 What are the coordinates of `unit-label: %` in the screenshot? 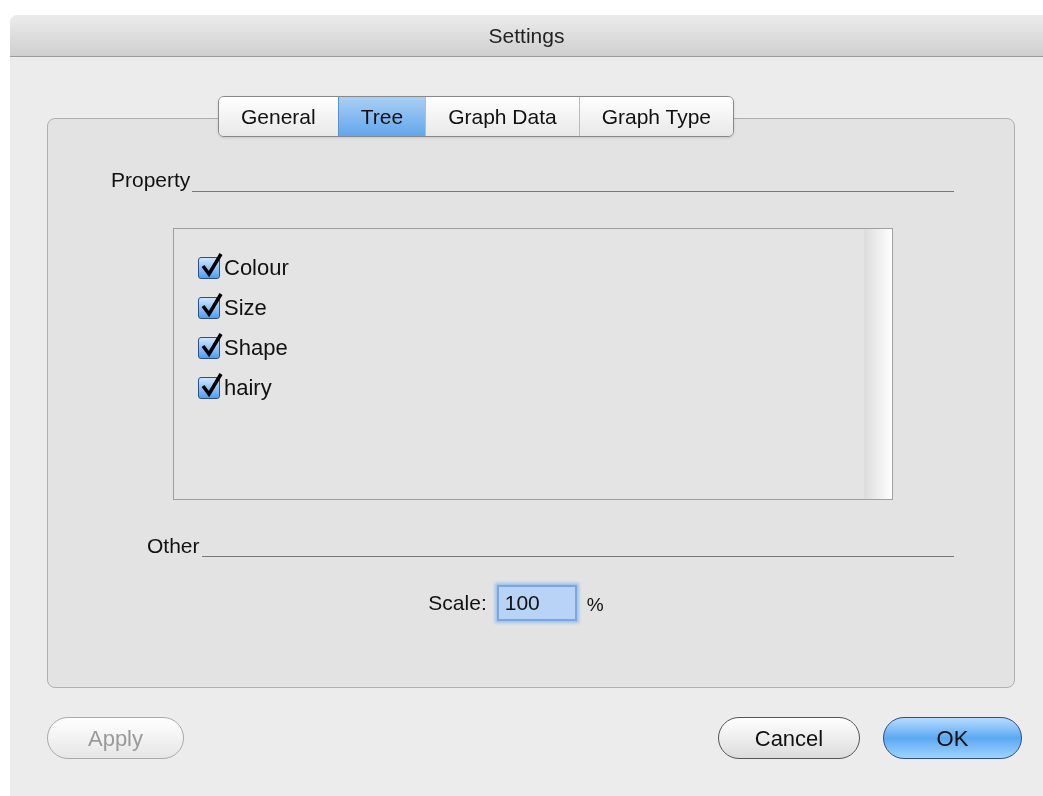 It's located at (595, 604).